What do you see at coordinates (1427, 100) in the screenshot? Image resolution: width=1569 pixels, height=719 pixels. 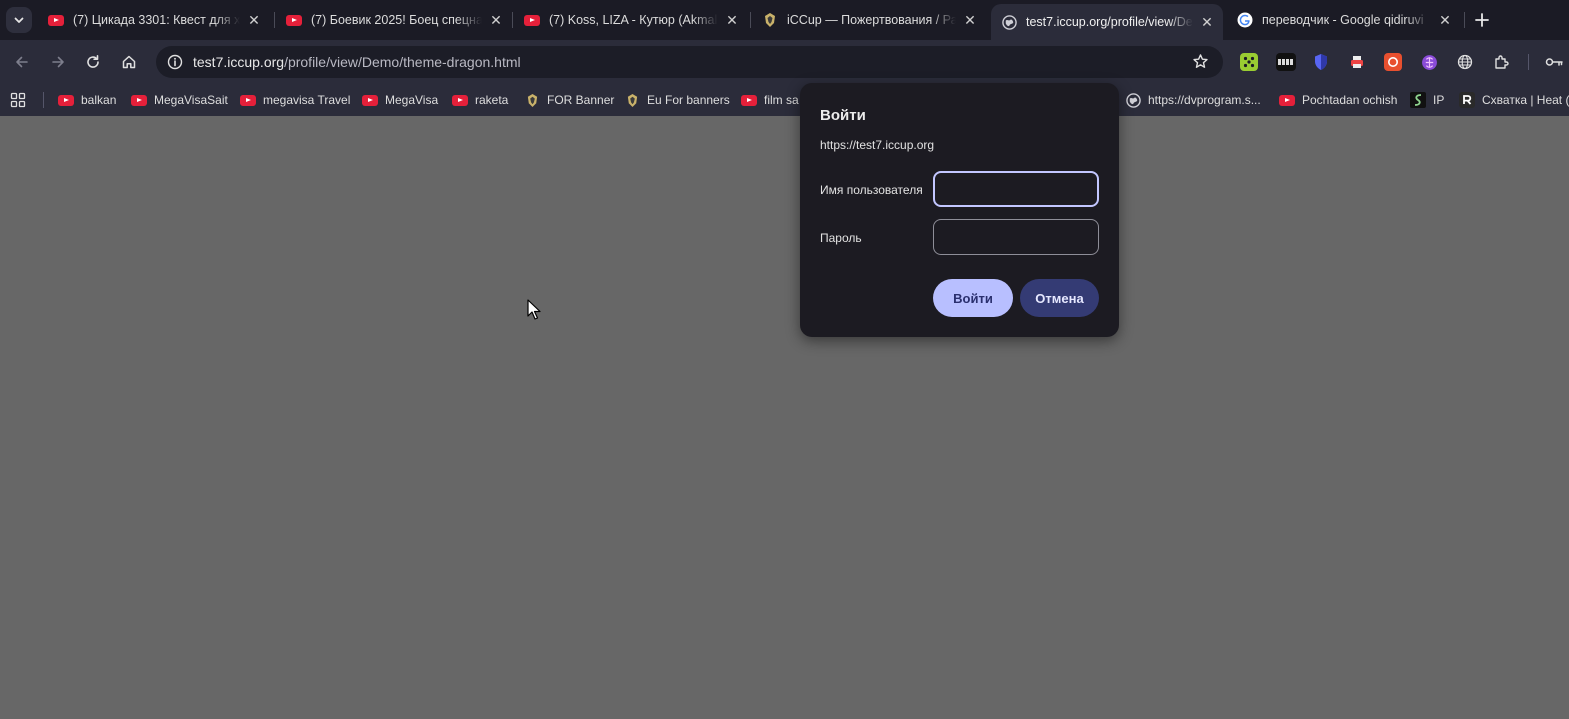 I see `bookmark-ip: IP` at bounding box center [1427, 100].